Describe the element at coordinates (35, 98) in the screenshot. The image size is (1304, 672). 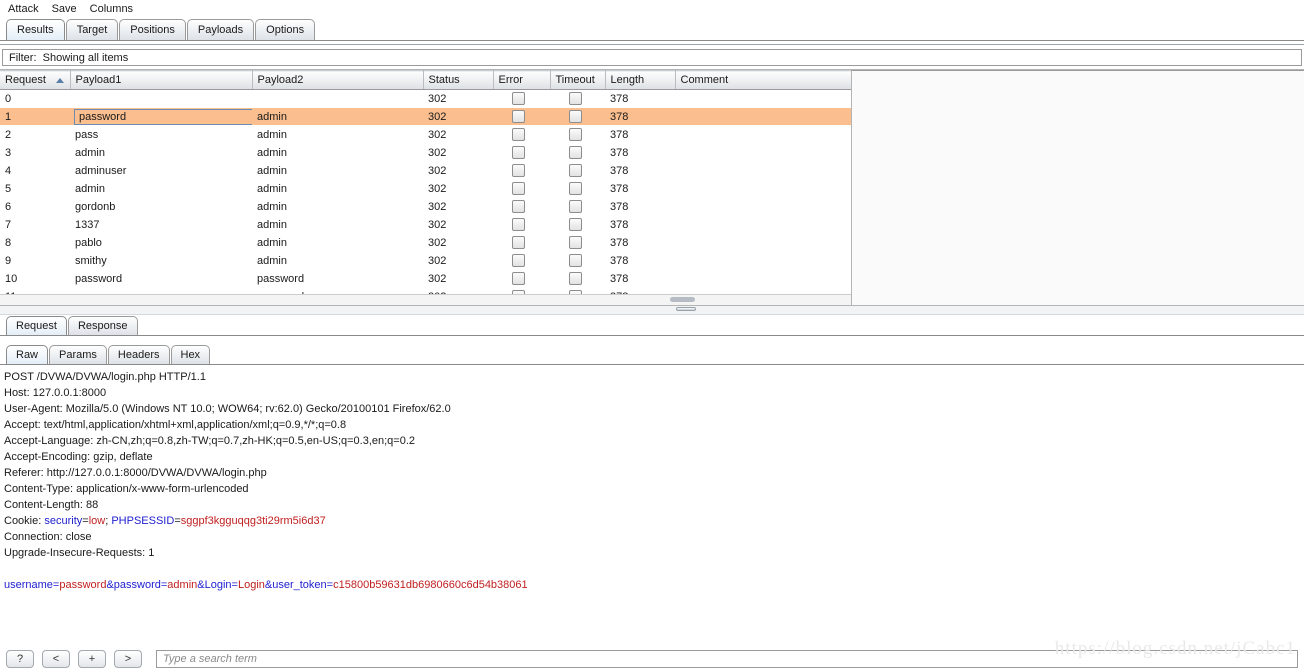
I see `cell-request: 0` at that location.